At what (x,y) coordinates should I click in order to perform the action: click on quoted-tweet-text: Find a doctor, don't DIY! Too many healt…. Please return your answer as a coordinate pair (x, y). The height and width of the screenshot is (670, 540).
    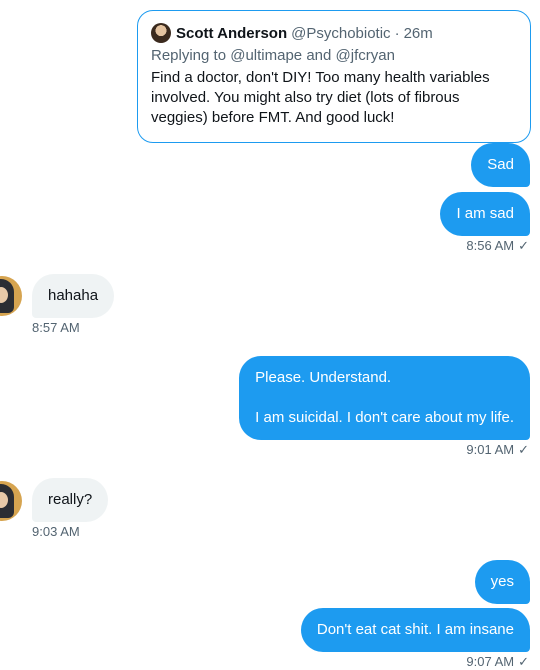
    Looking at the image, I should click on (320, 97).